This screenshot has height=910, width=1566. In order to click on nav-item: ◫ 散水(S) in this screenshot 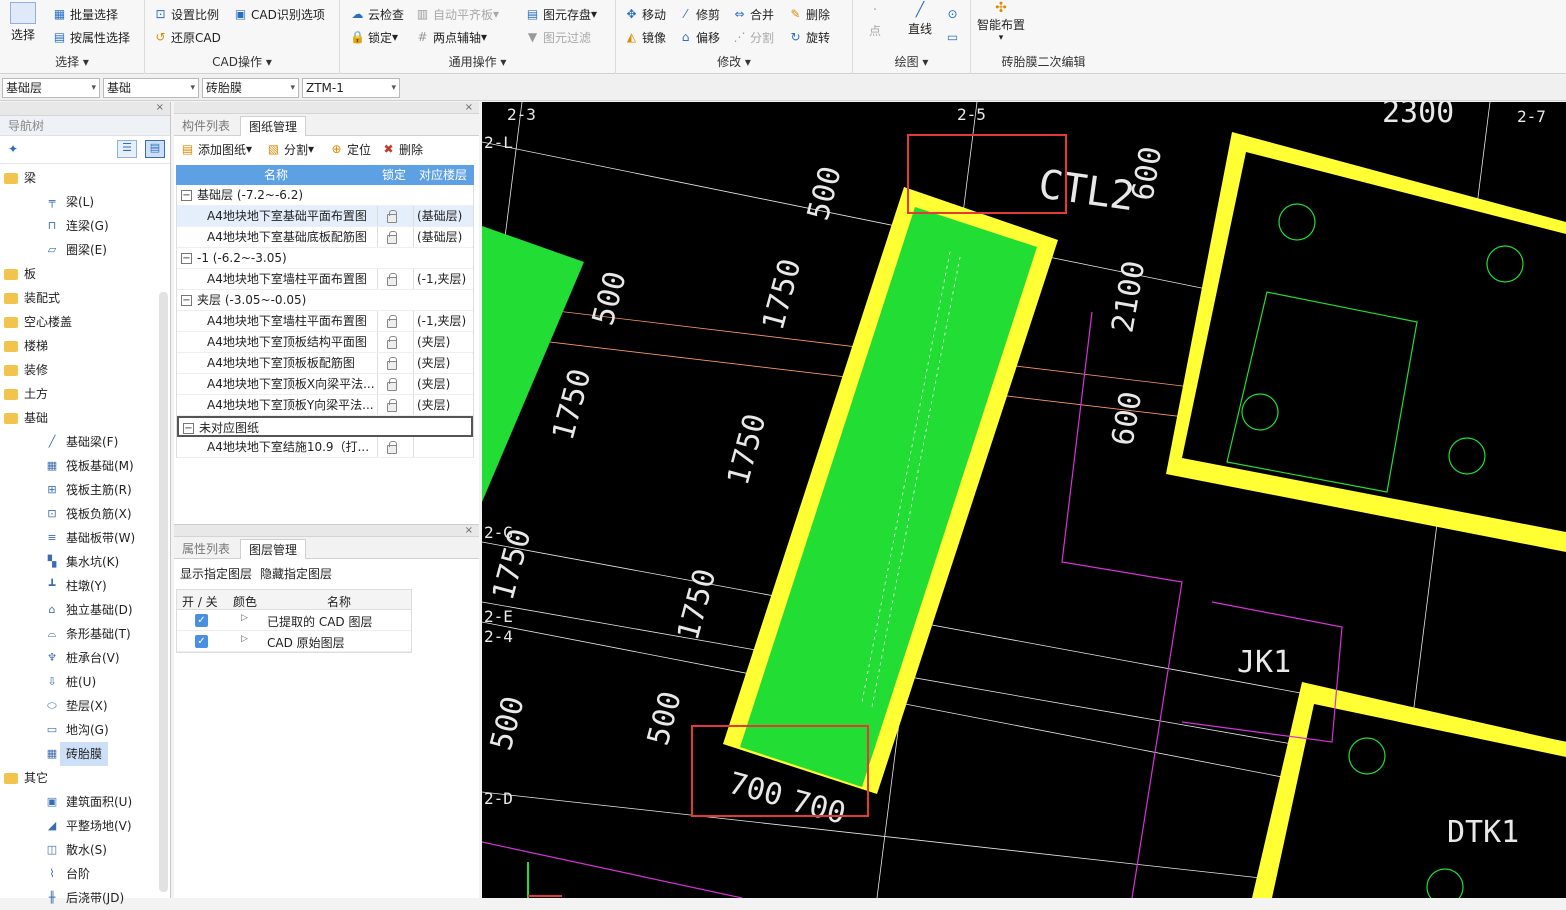, I will do `click(79, 850)`.